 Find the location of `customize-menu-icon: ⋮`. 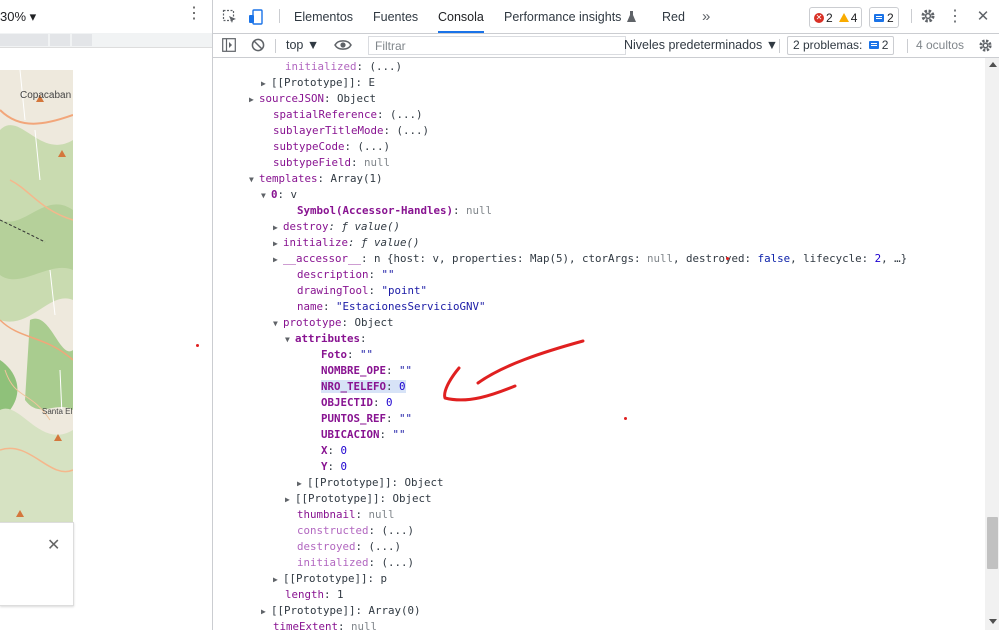

customize-menu-icon: ⋮ is located at coordinates (955, 16).